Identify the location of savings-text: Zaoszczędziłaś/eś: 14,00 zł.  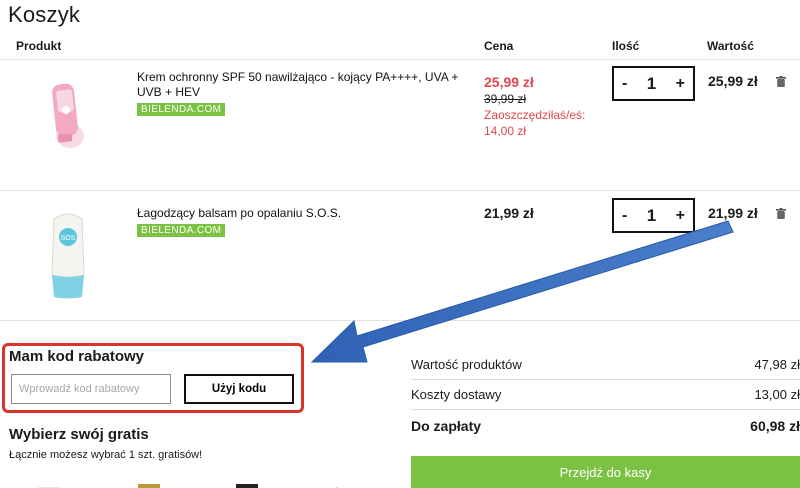
(535, 123).